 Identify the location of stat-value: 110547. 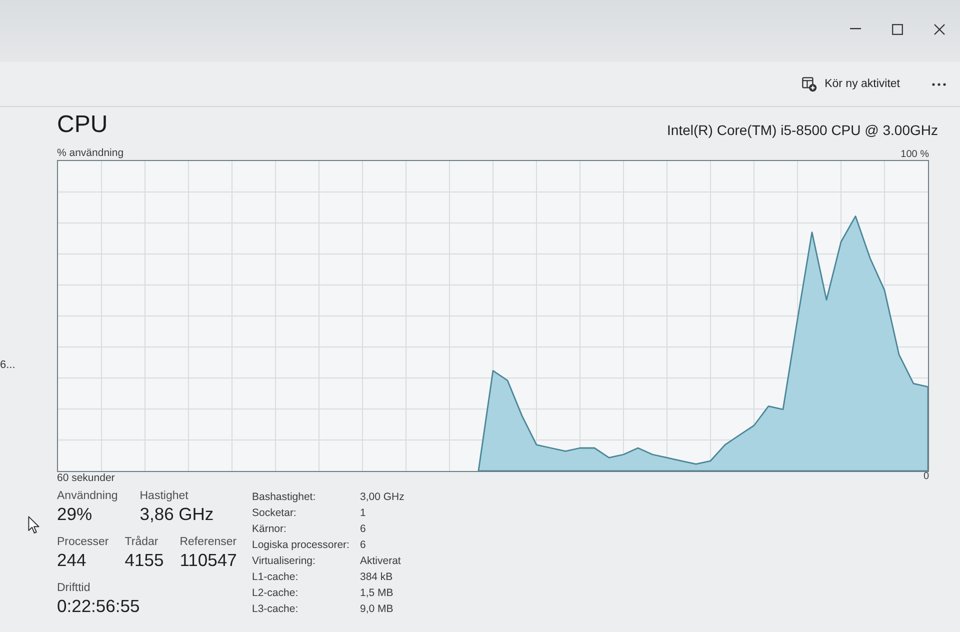
(208, 560).